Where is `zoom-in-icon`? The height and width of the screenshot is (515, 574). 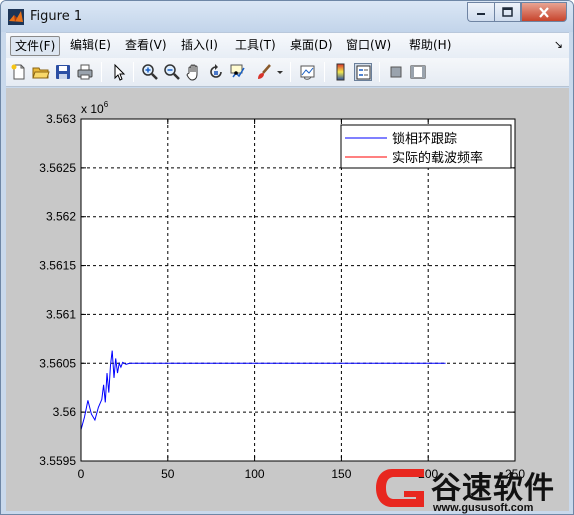 zoom-in-icon is located at coordinates (150, 72).